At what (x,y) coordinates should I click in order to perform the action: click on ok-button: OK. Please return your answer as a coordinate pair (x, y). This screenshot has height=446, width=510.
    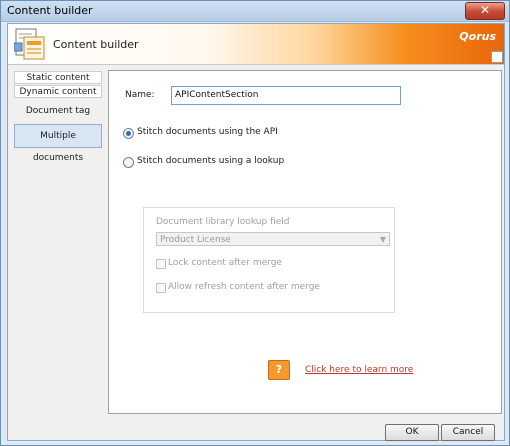
    Looking at the image, I should click on (412, 432).